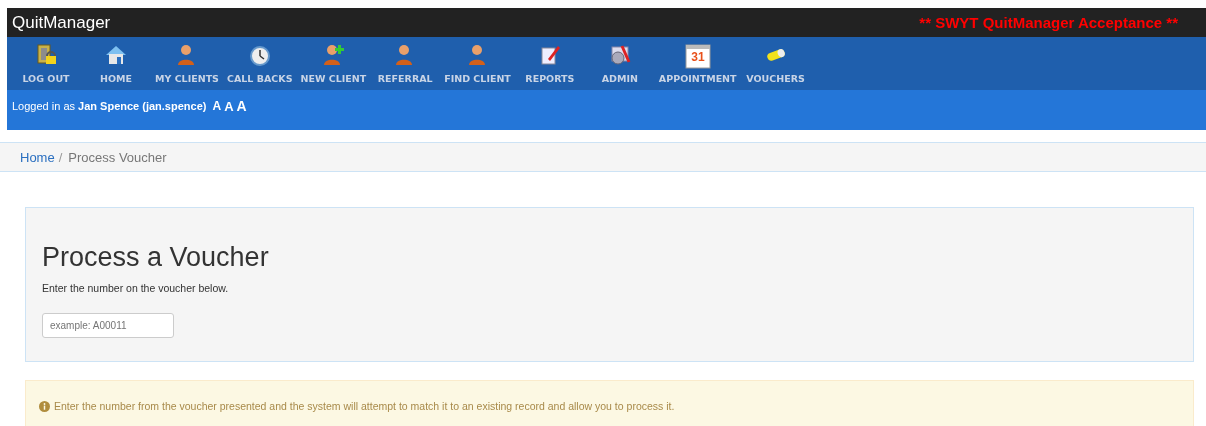  I want to click on info-icon, so click(44, 406).